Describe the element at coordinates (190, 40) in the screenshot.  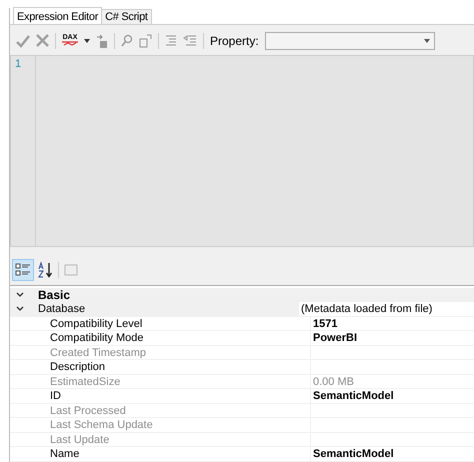
I see `outdent-icon` at that location.